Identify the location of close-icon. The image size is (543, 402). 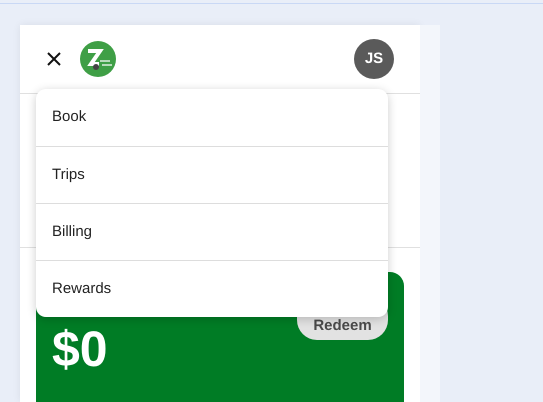
(54, 59).